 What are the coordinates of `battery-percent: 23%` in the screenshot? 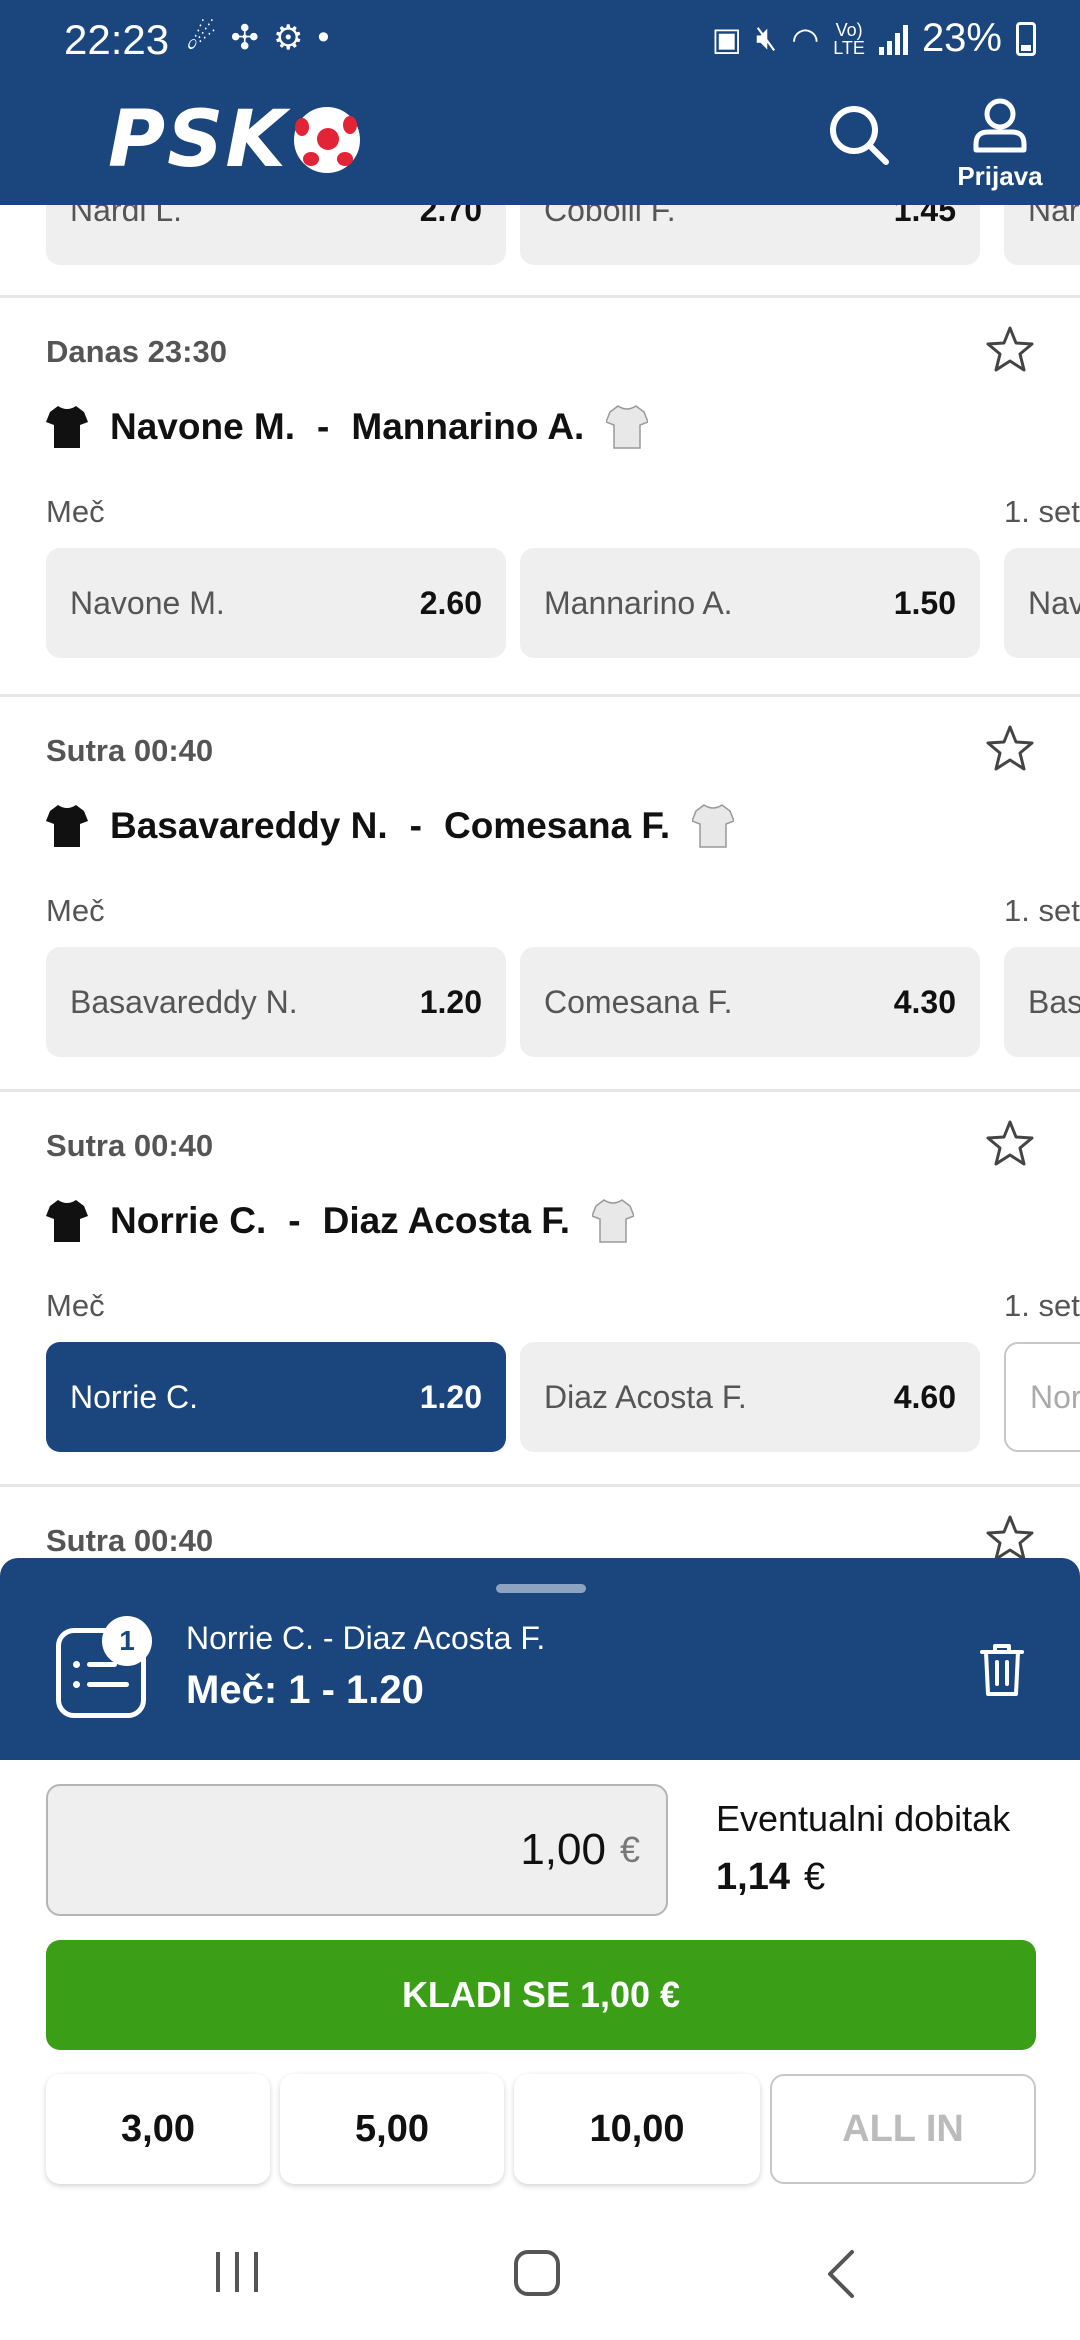 It's located at (961, 38).